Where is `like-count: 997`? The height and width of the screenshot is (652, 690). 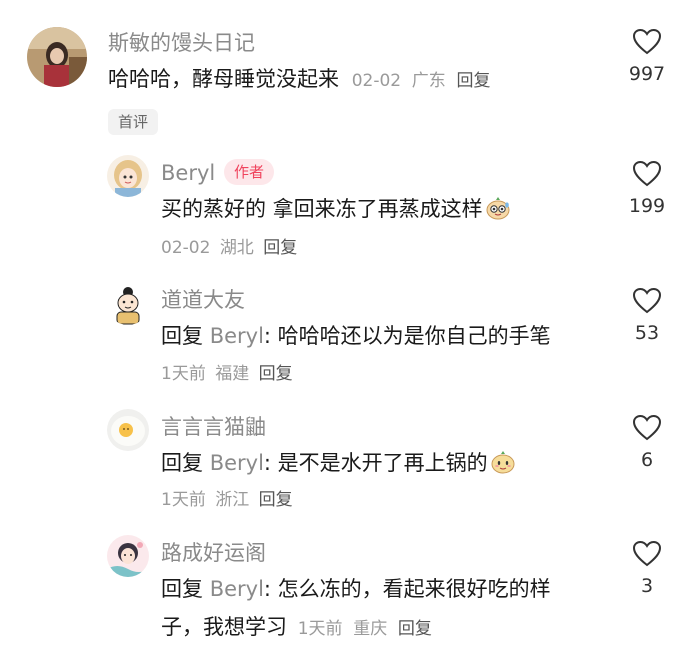
like-count: 997 is located at coordinates (647, 74).